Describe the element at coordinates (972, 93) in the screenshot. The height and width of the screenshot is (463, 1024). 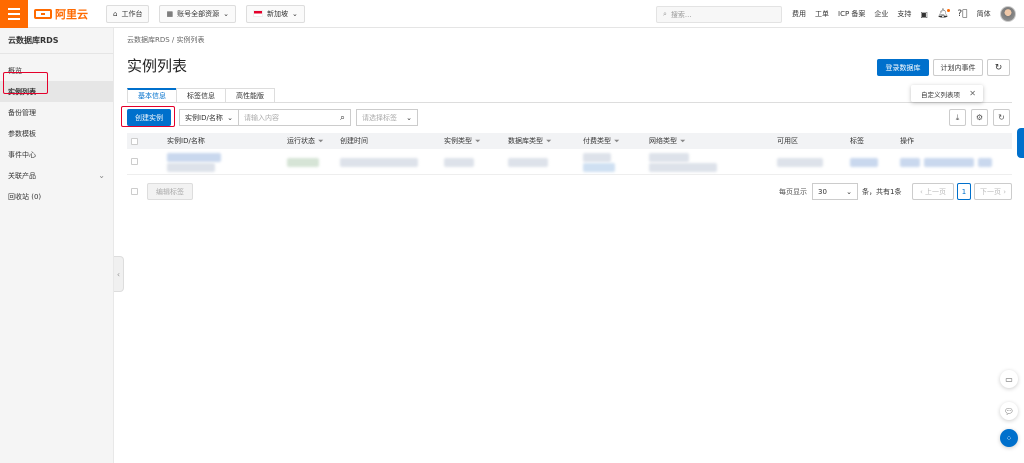
I see `close-icon: ✕` at that location.